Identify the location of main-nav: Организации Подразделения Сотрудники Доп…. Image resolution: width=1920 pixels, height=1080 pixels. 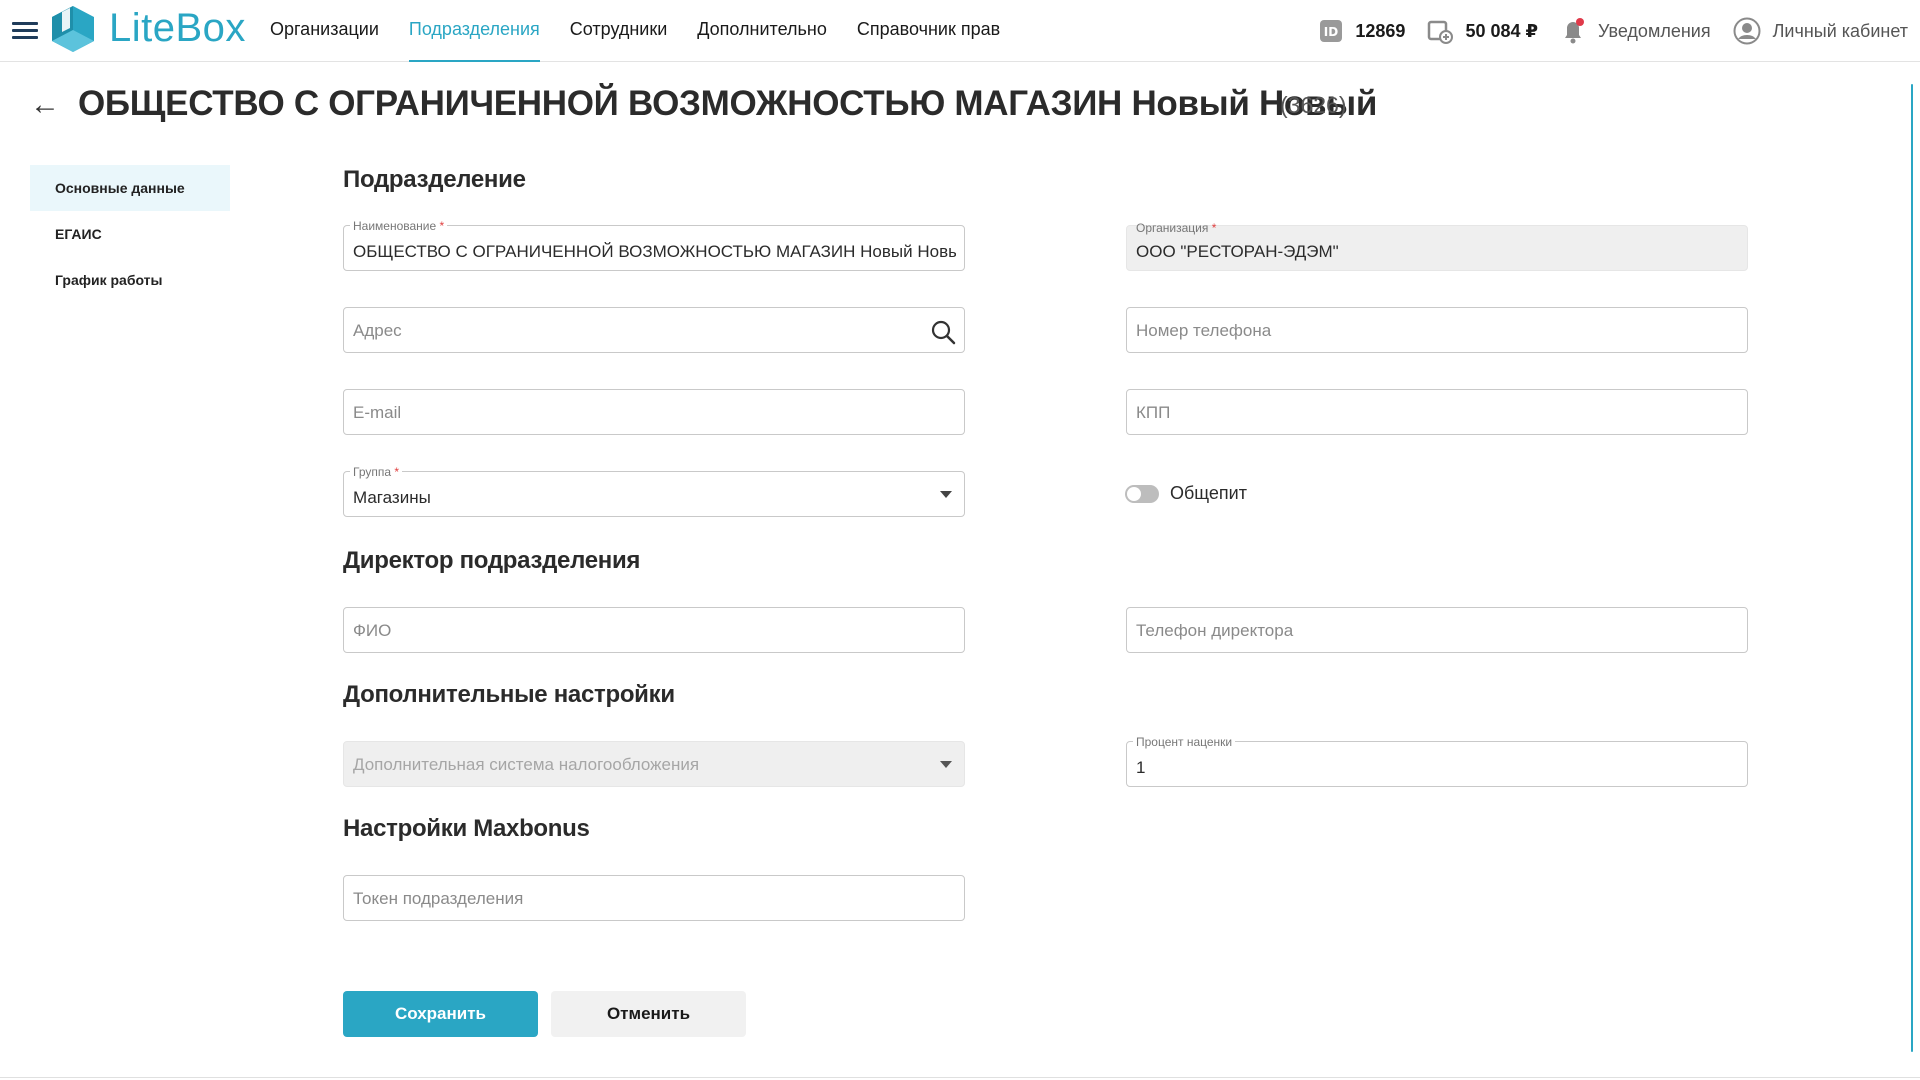
(650, 31).